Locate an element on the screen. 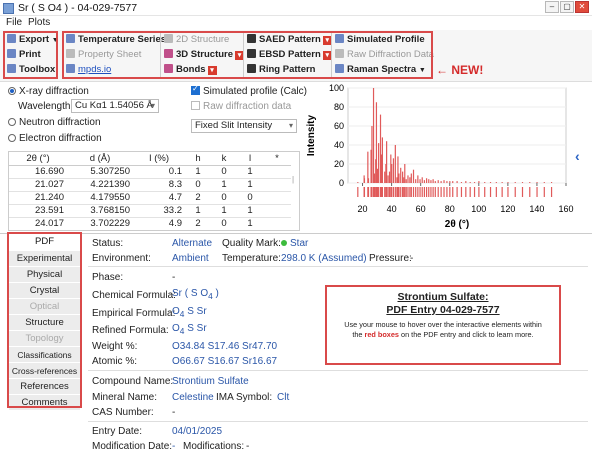  col-intensity: I (%) is located at coordinates (159, 159).